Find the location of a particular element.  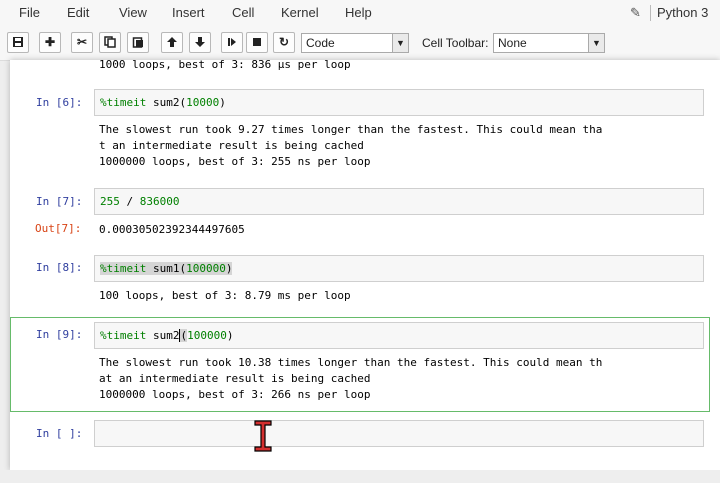

copy-button is located at coordinates (110, 42).